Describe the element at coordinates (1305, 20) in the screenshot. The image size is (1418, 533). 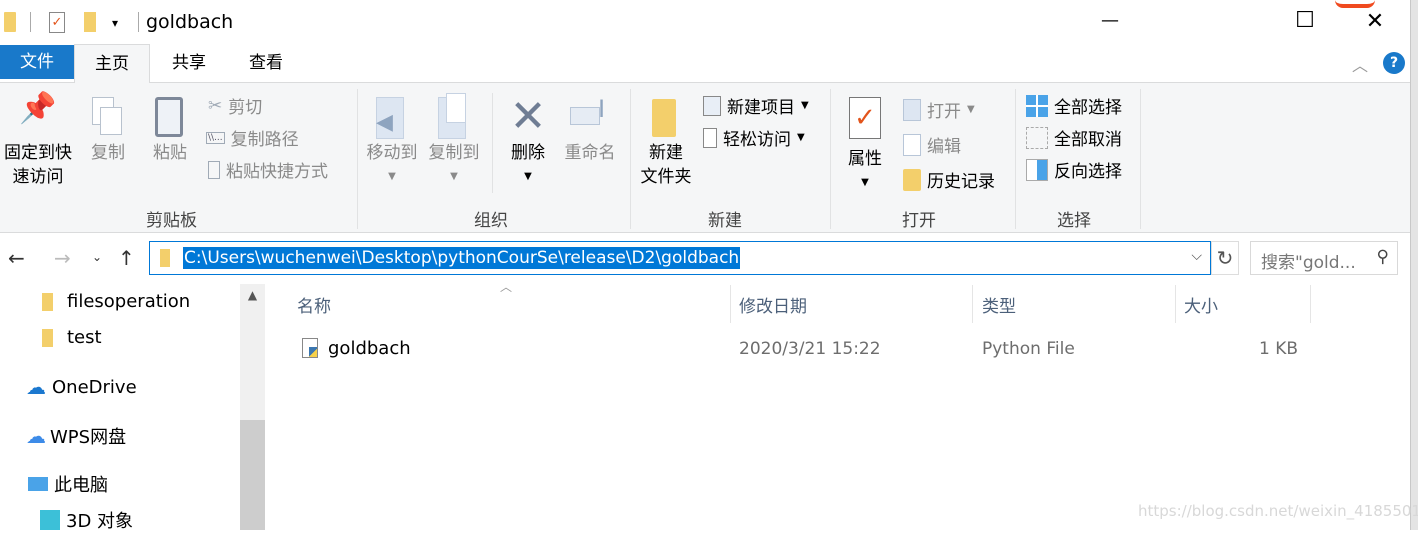
I see `maximize-button: ☐` at that location.